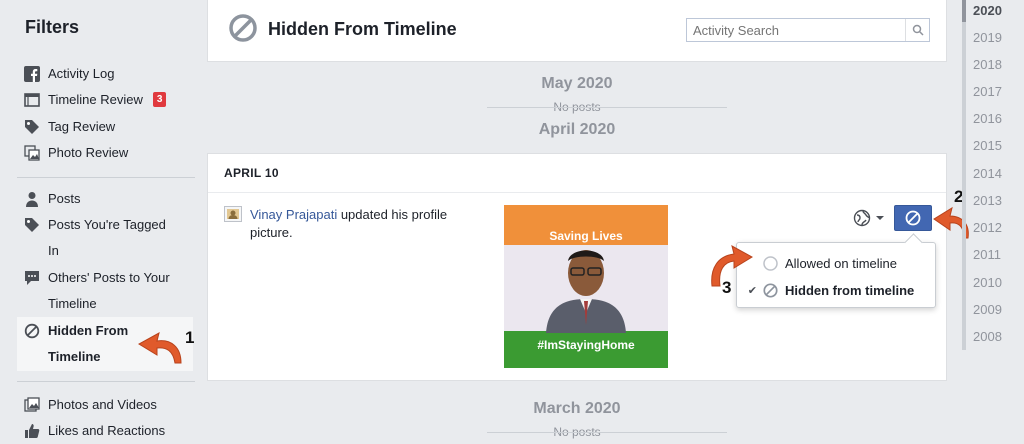 The width and height of the screenshot is (1024, 444). Describe the element at coordinates (796, 30) in the screenshot. I see `search-input` at that location.